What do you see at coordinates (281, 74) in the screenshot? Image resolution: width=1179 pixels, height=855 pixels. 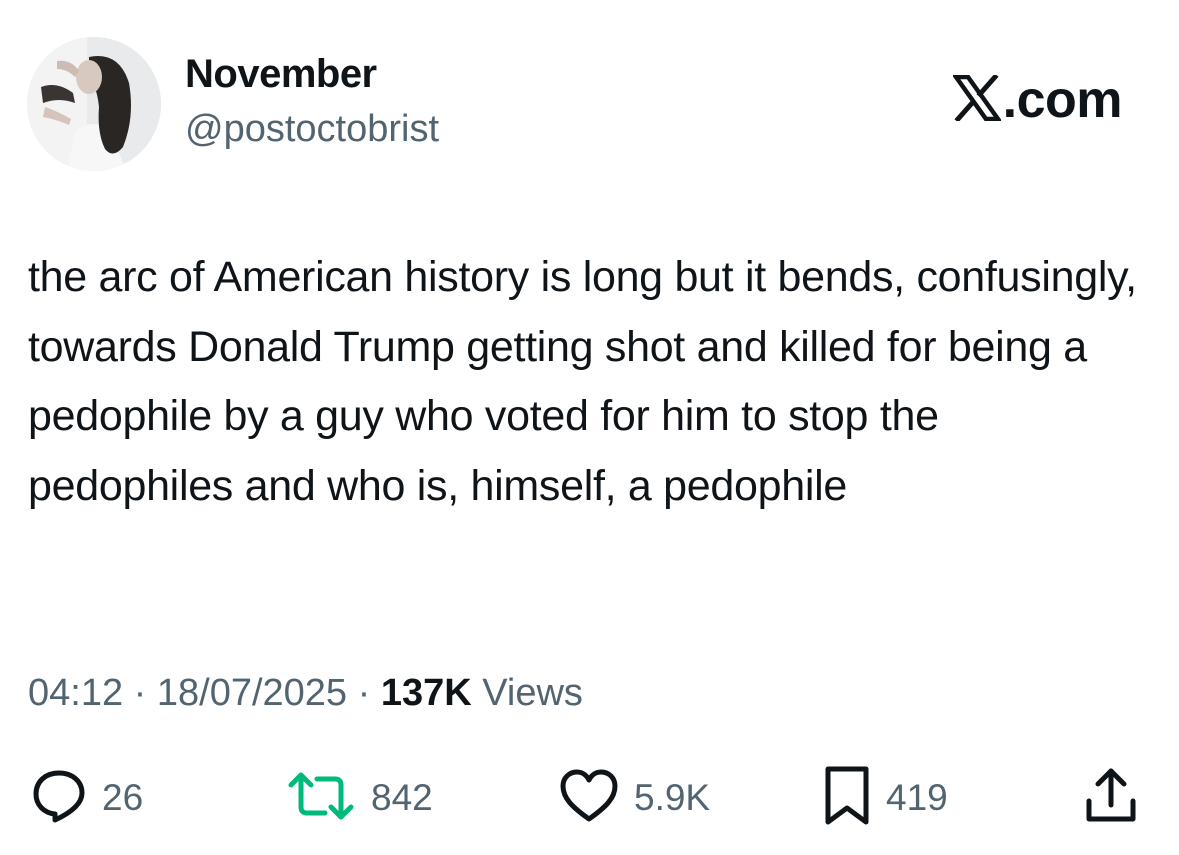 I see `display-name: November` at bounding box center [281, 74].